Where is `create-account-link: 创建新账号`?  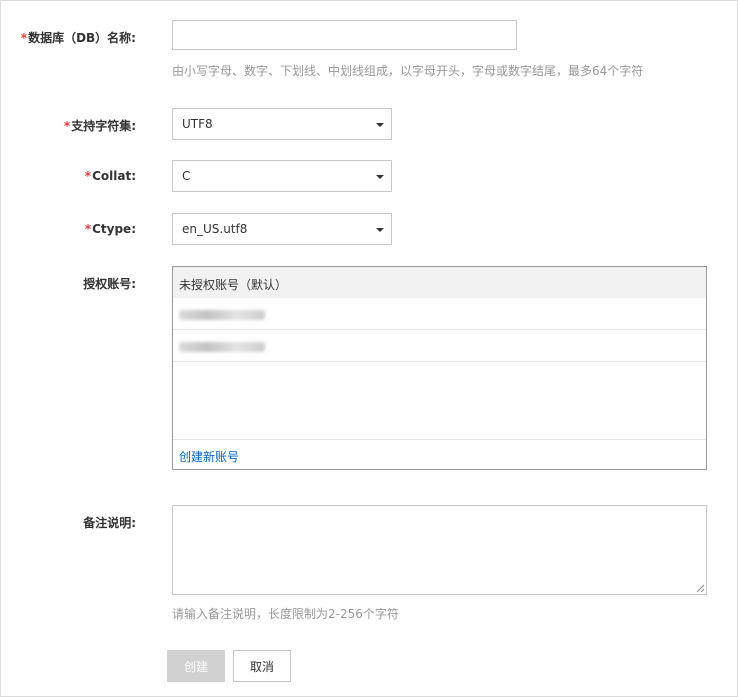
create-account-link: 创建新账号 is located at coordinates (209, 456).